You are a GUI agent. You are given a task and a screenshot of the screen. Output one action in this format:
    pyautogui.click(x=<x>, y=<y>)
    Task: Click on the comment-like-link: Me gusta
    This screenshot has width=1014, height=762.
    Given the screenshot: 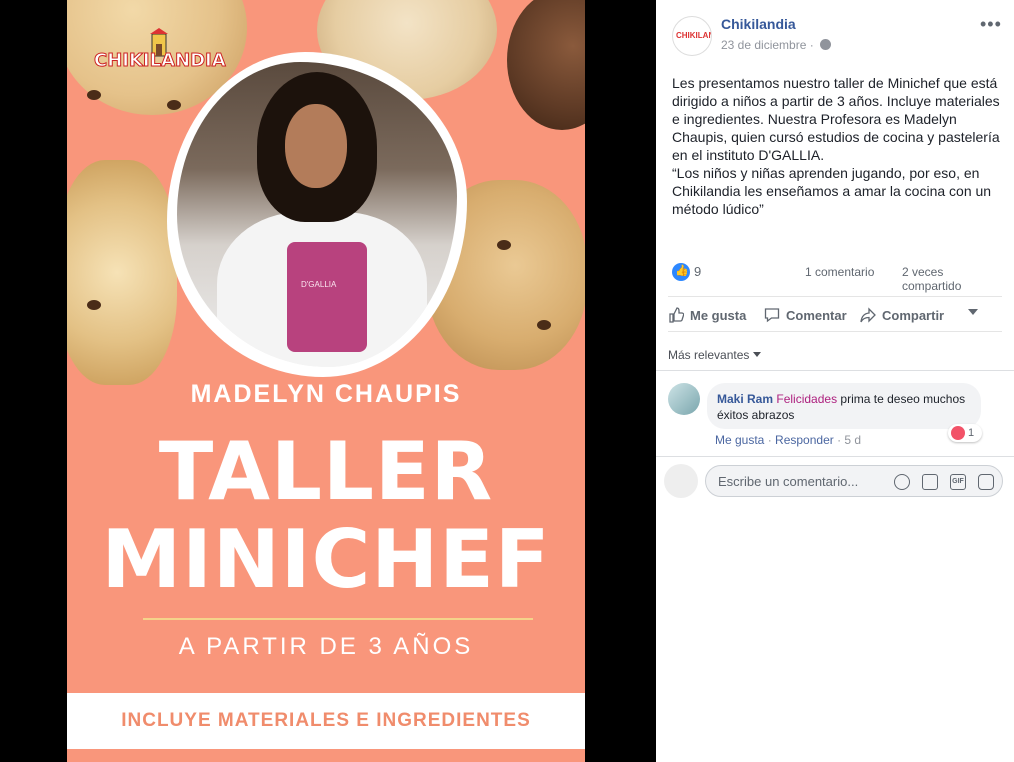 What is the action you would take?
    pyautogui.click(x=739, y=440)
    